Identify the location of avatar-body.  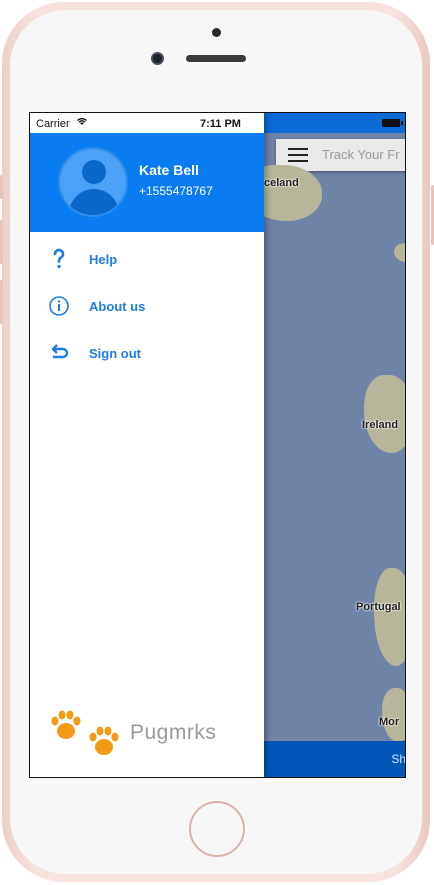
(94, 202).